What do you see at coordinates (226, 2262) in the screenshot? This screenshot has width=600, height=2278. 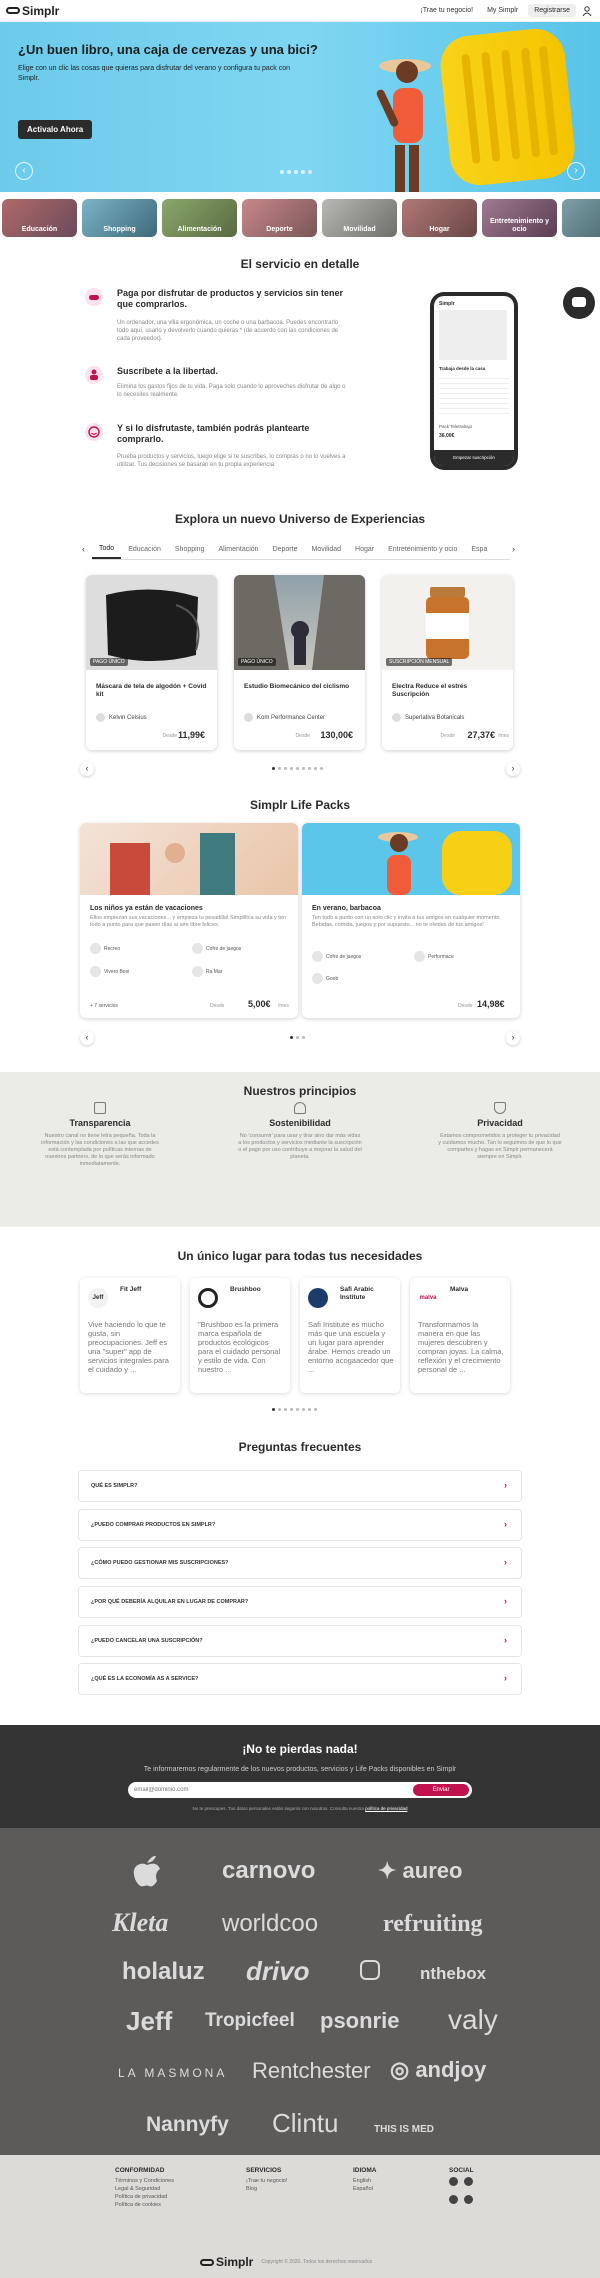 I see `footer-logo: Simplr` at bounding box center [226, 2262].